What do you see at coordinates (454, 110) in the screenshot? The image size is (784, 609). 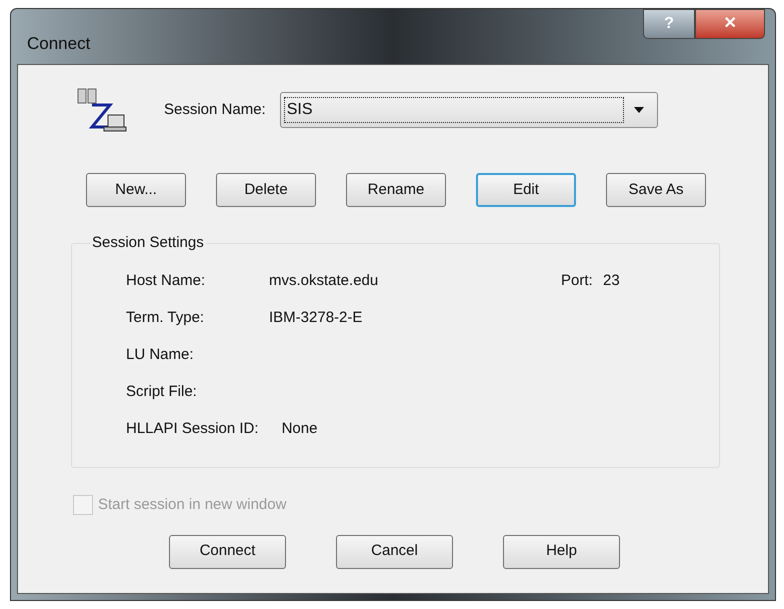 I see `session-name-value: SIS` at bounding box center [454, 110].